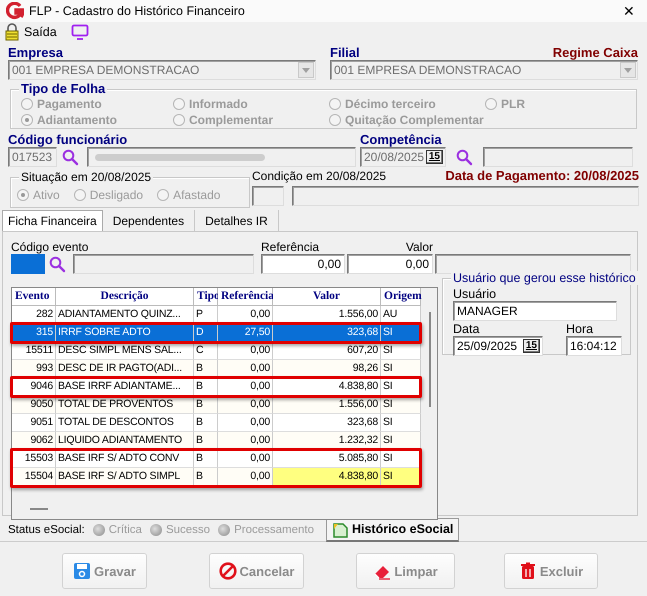 The image size is (647, 596). What do you see at coordinates (498, 346) in the screenshot?
I see `date-field: 25/09/2025 15` at bounding box center [498, 346].